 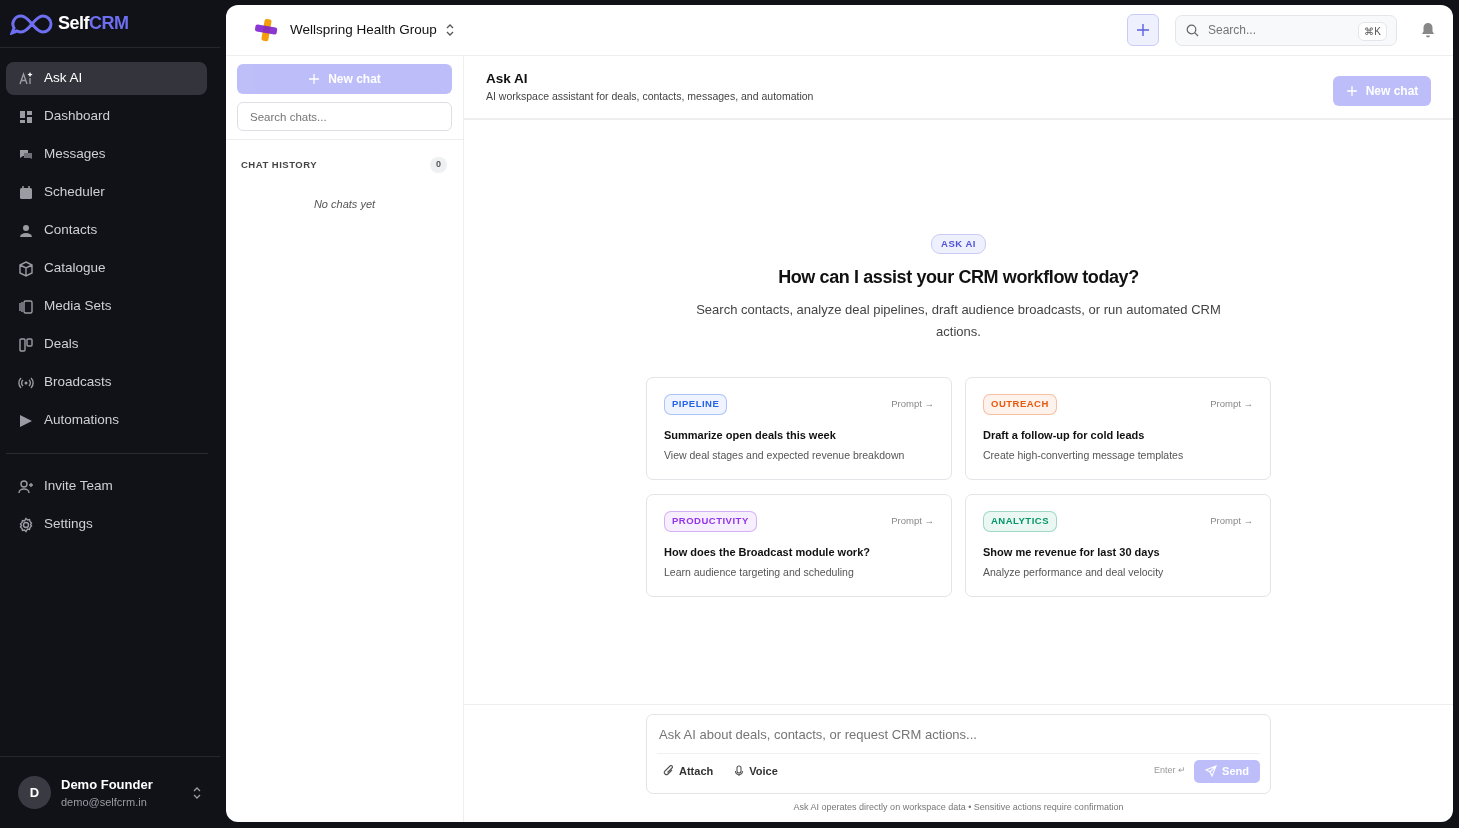 I want to click on prompt-description: Learn audience targeting and scheduling, so click(x=759, y=572).